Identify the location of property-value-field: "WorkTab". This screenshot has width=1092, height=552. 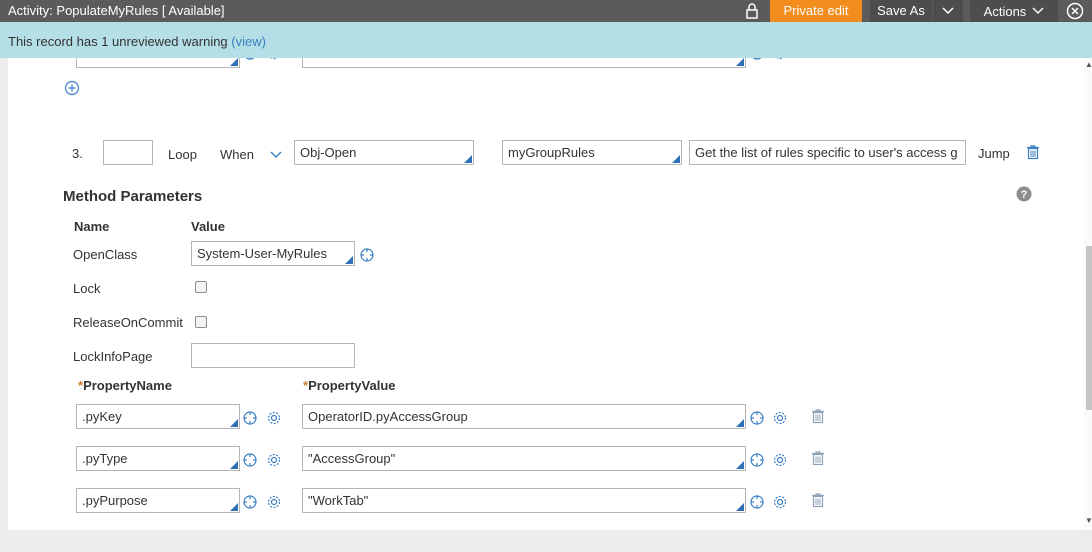
(524, 500).